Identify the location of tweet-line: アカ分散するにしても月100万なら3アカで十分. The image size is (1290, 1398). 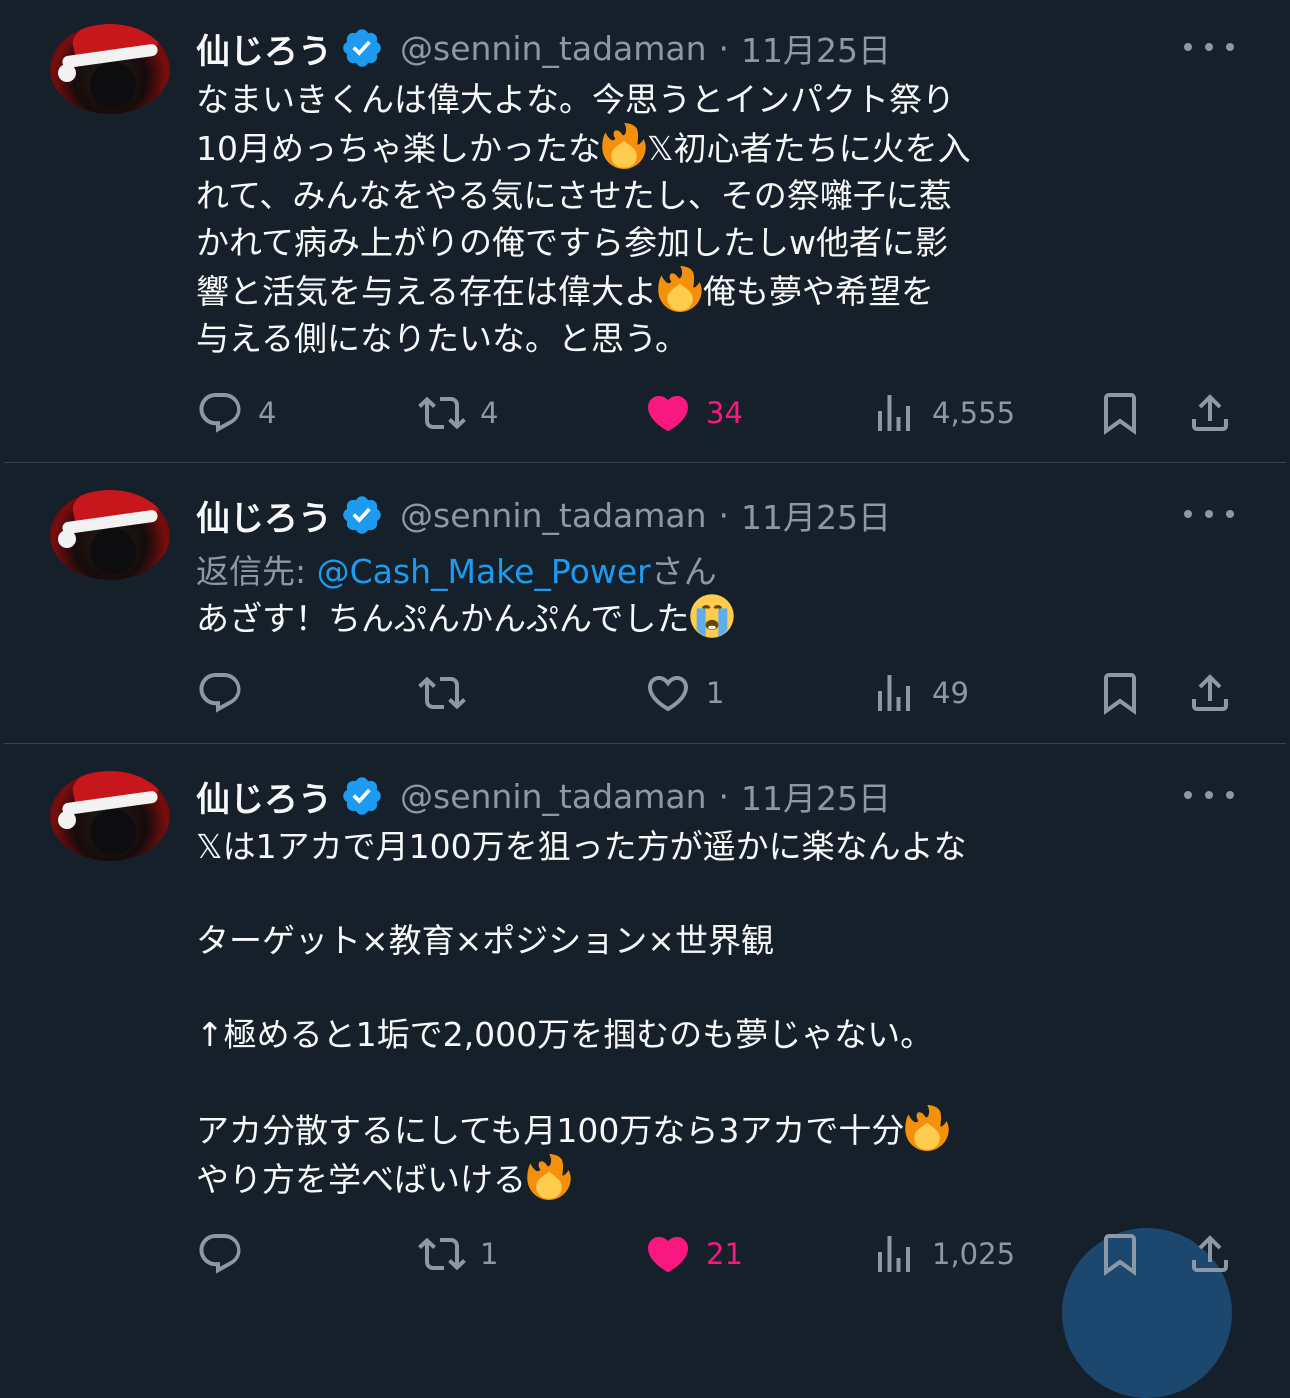
(721, 1129).